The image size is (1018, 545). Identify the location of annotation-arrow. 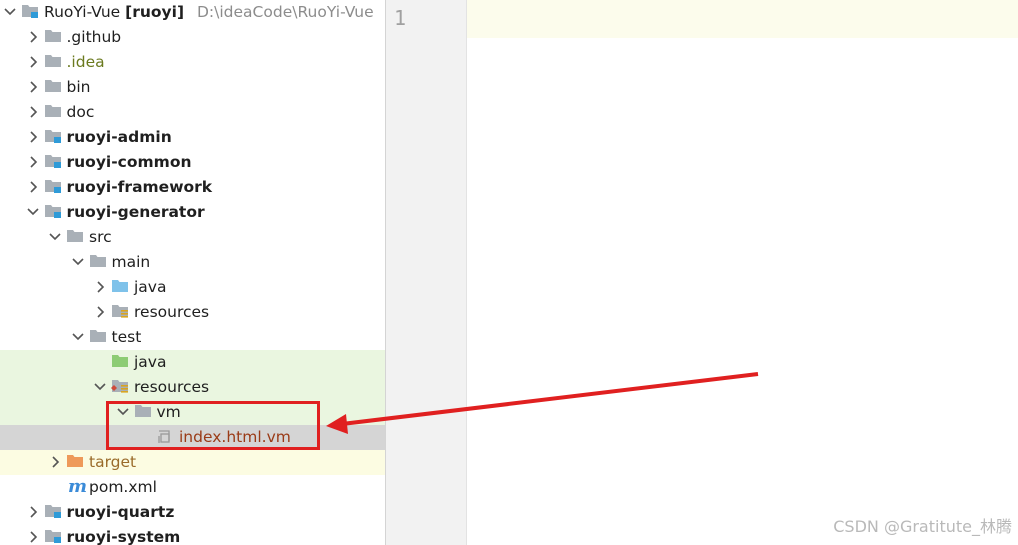
(542, 403).